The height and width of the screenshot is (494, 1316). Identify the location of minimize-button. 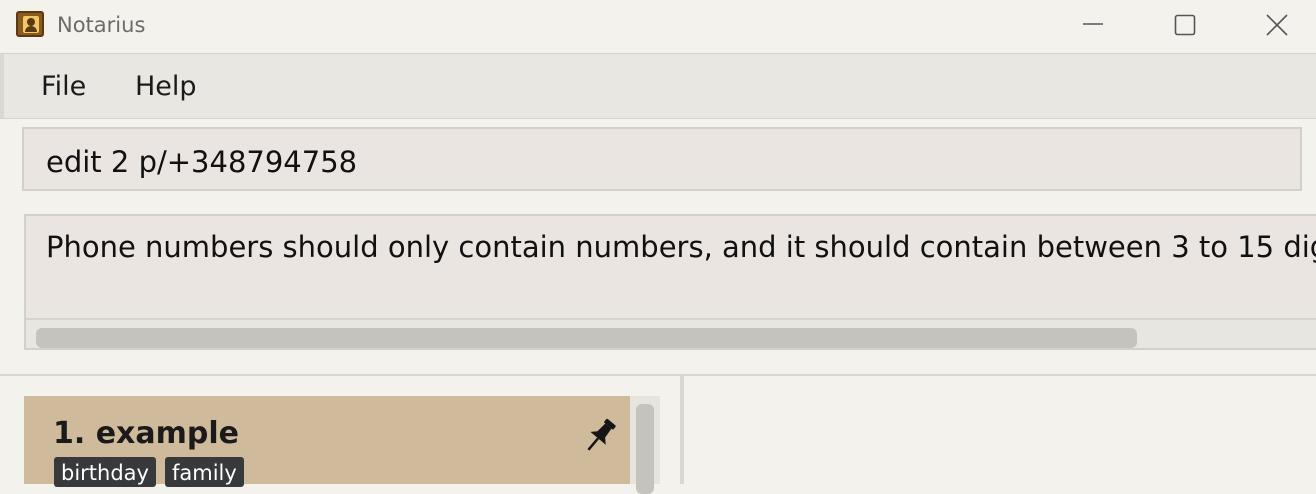
(1092, 26).